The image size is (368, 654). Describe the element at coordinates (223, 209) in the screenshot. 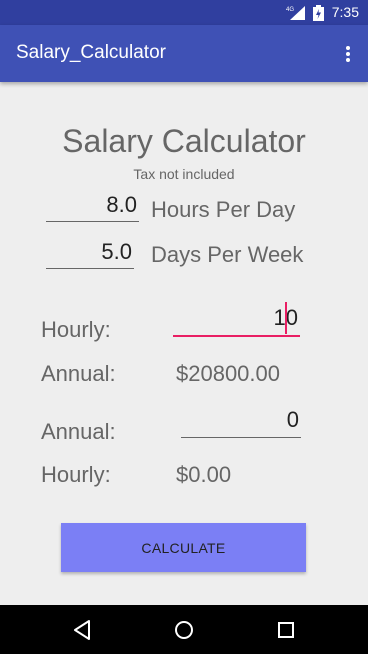

I see `hours-per-day-label: Hours Per Day` at that location.